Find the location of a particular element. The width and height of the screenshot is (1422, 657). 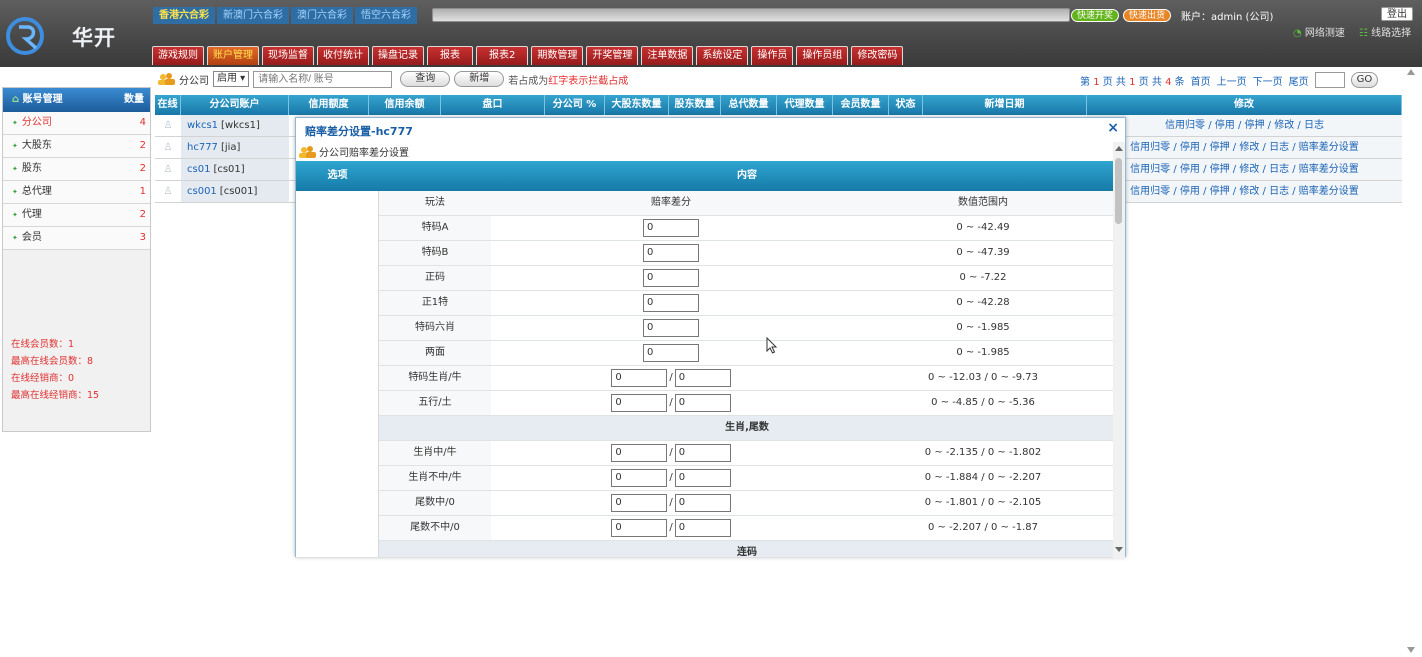

odds-diff-cell: 0 is located at coordinates (671, 303).